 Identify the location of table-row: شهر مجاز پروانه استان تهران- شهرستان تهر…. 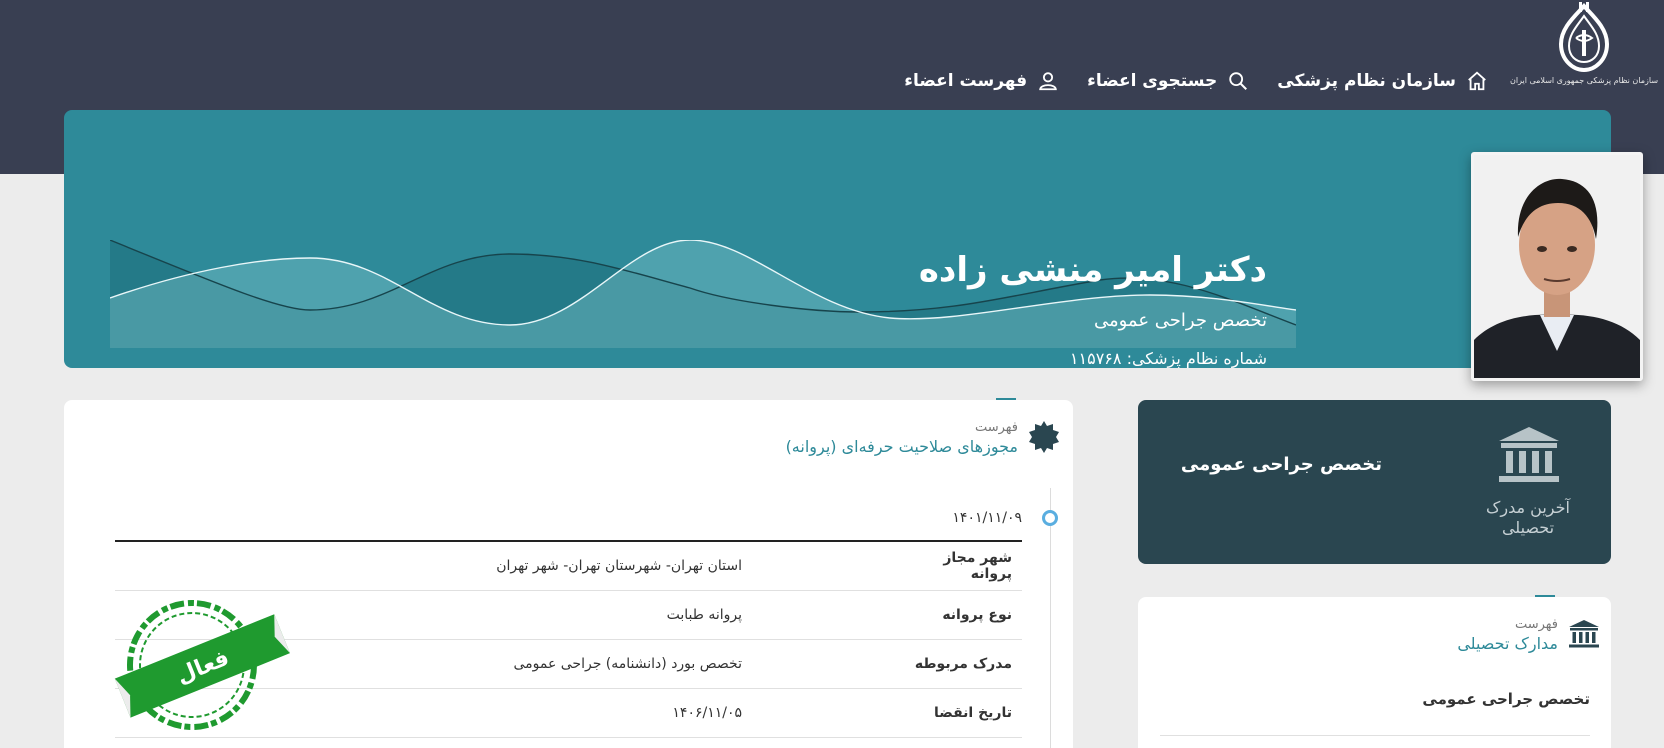
(568, 566).